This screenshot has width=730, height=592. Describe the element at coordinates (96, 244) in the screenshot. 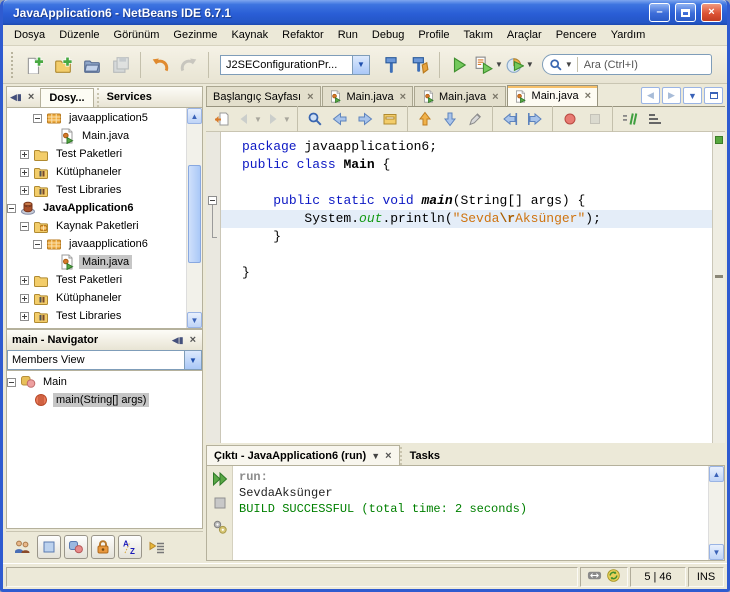

I see `tree-item-javaapplication6: javaapplication6` at that location.